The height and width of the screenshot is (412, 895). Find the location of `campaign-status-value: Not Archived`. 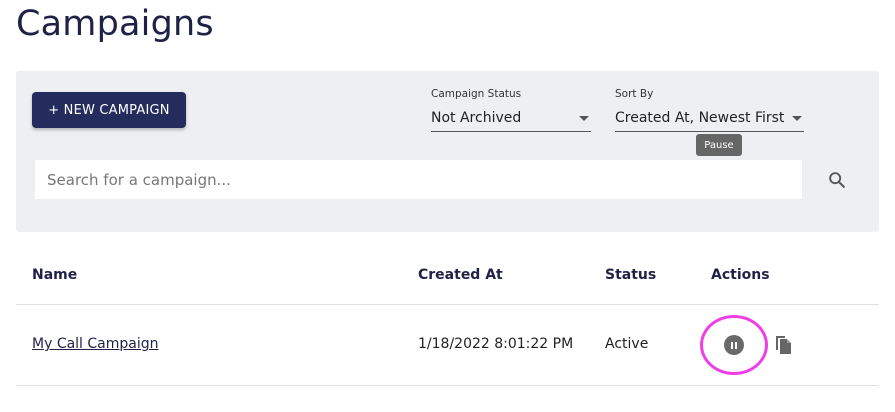

campaign-status-value: Not Archived is located at coordinates (476, 118).